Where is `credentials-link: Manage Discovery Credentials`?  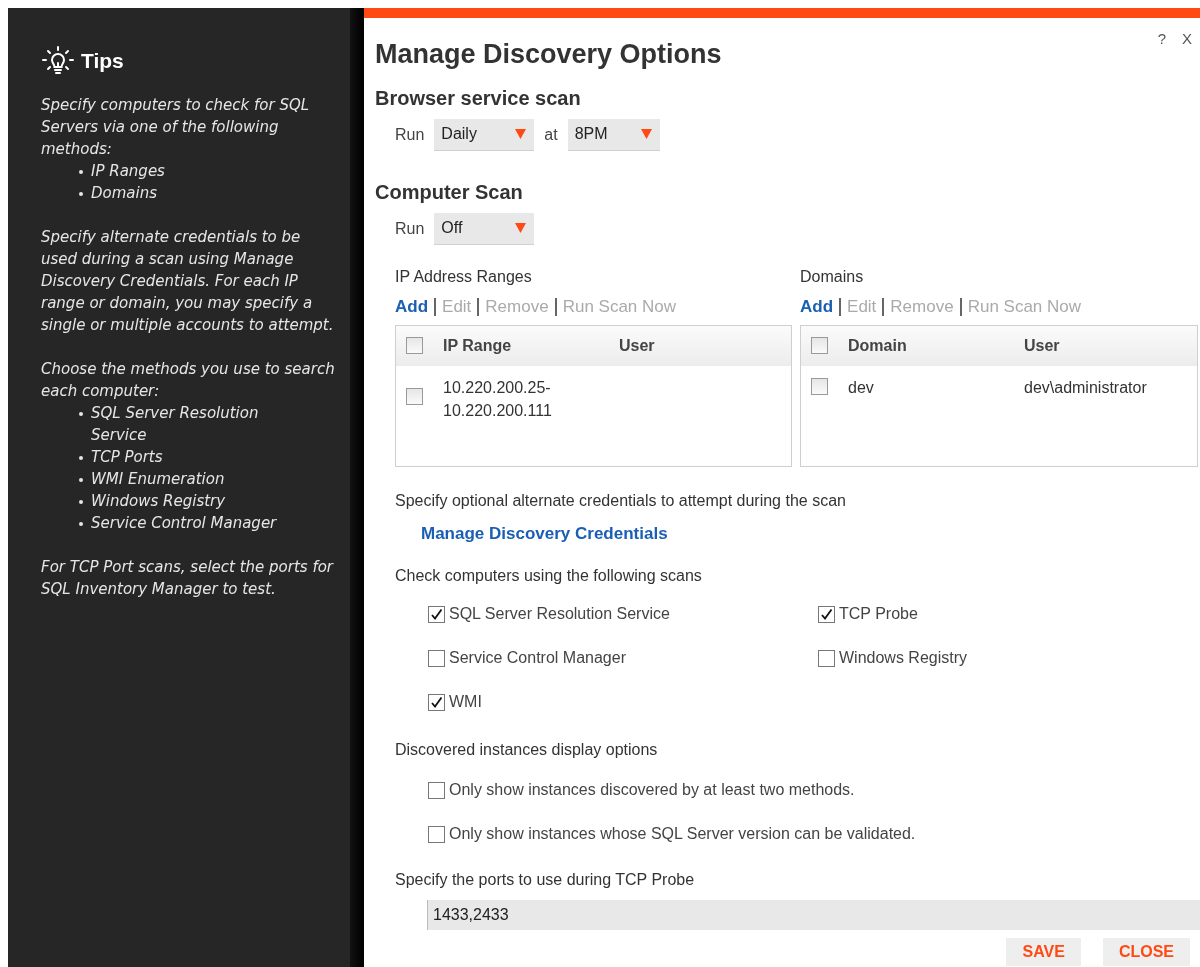
credentials-link: Manage Discovery Credentials is located at coordinates (810, 533).